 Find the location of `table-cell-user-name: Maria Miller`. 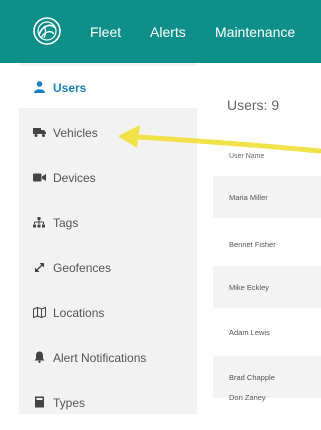

table-cell-user-name: Maria Miller is located at coordinates (248, 197).